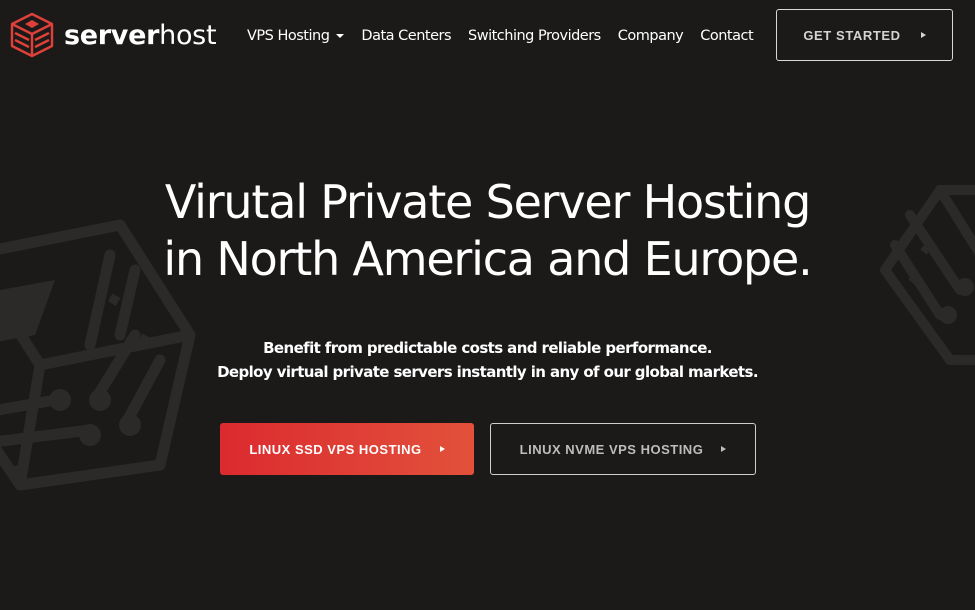 Image resolution: width=975 pixels, height=610 pixels. What do you see at coordinates (188, 35) in the screenshot?
I see `brand-name-light: host` at bounding box center [188, 35].